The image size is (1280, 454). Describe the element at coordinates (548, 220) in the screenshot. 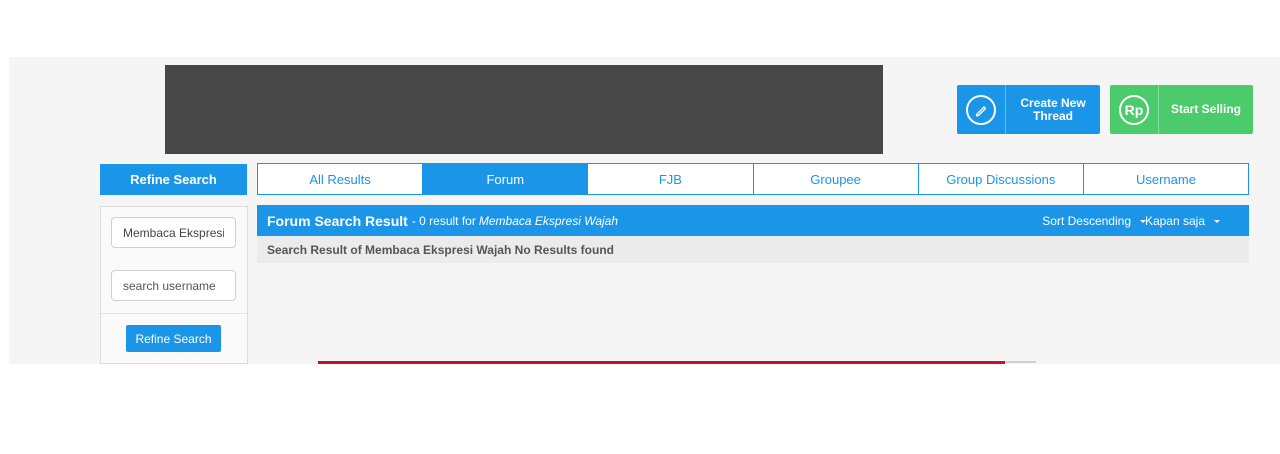

I see `result-query: Membaca Ekspresi Wajah` at that location.